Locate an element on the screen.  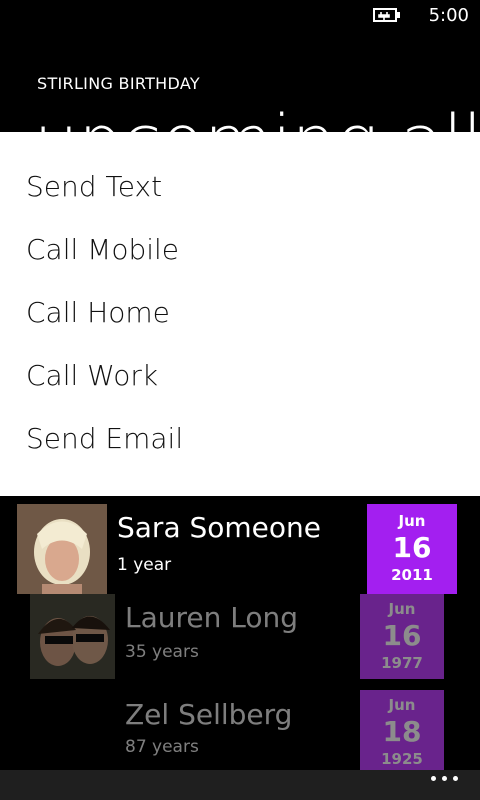
more-options-icon is located at coordinates (444, 778).